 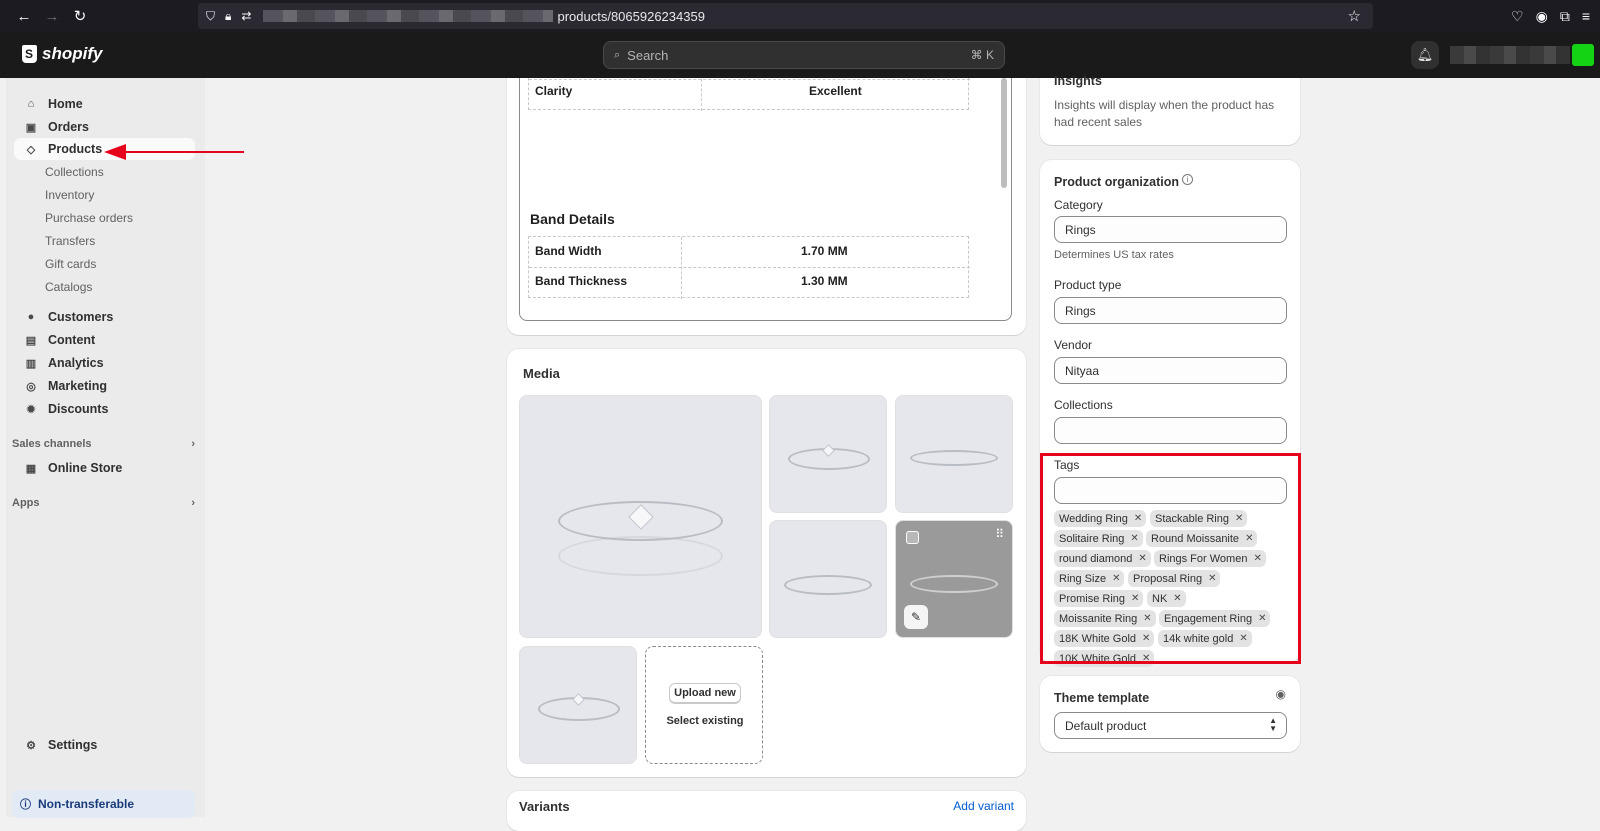 What do you see at coordinates (89, 218) in the screenshot?
I see `sidebar-subitem-purchase-orders: Purchase orders` at bounding box center [89, 218].